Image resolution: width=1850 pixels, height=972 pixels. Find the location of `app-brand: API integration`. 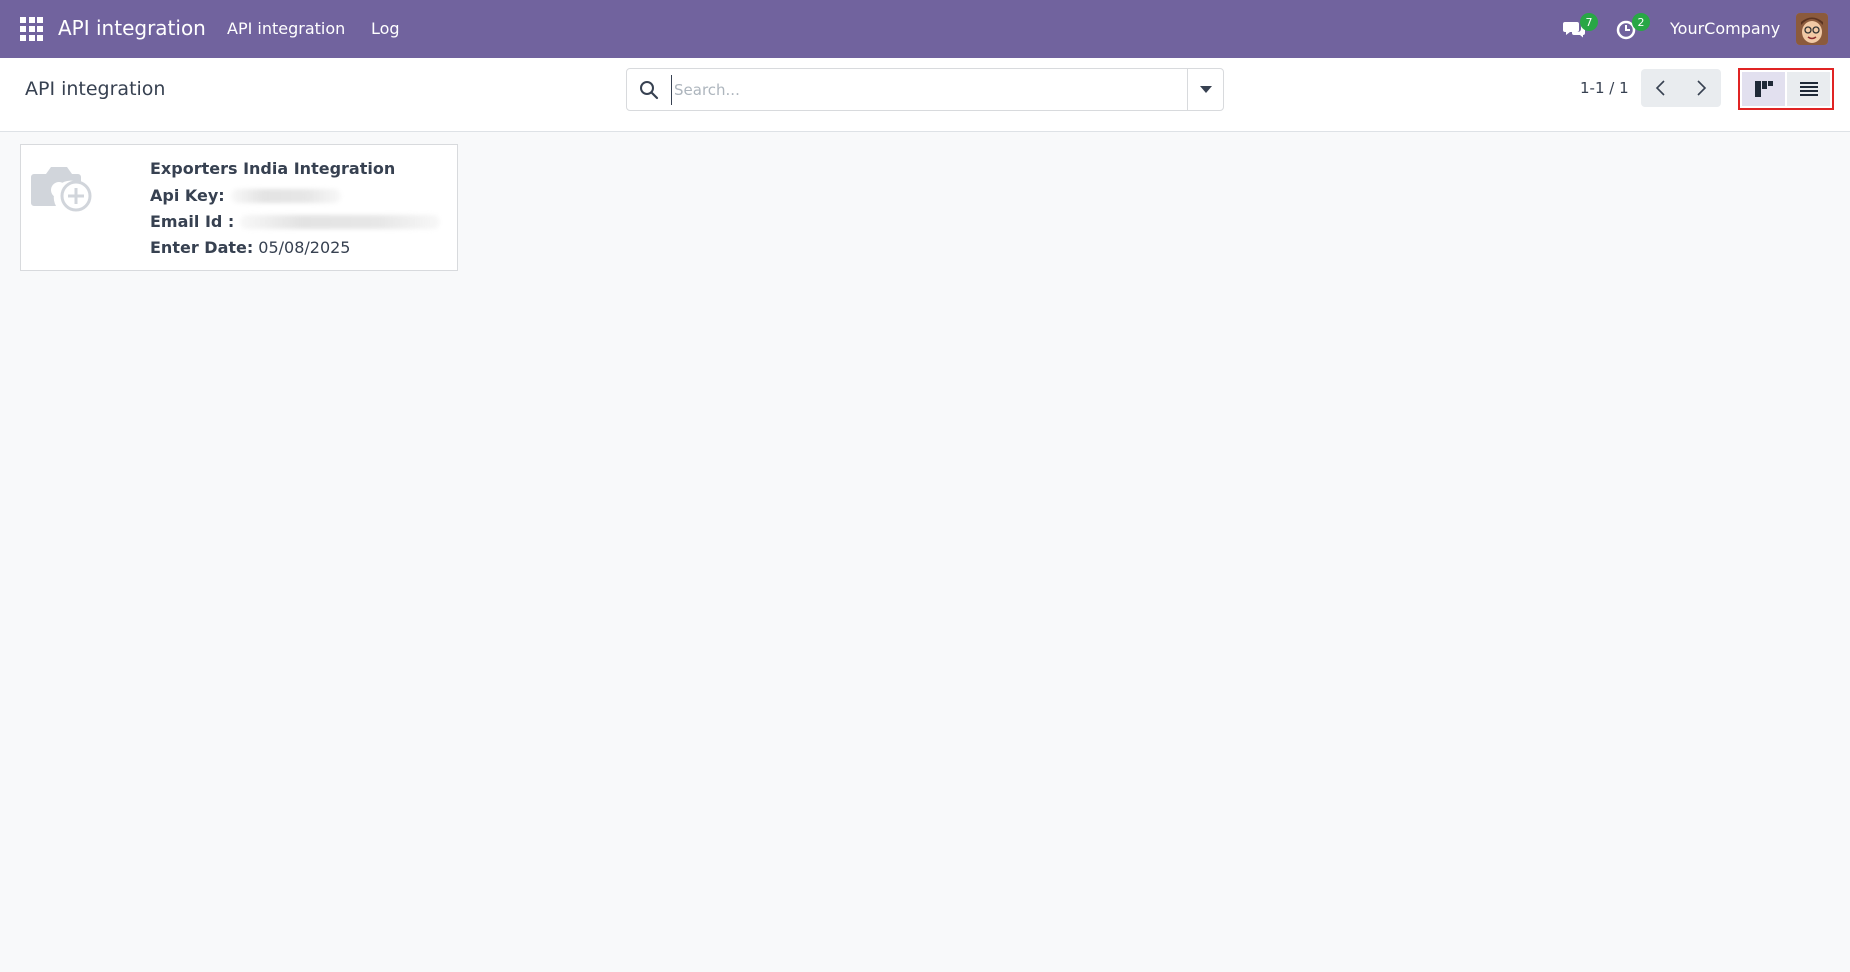

app-brand: API integration is located at coordinates (132, 28).